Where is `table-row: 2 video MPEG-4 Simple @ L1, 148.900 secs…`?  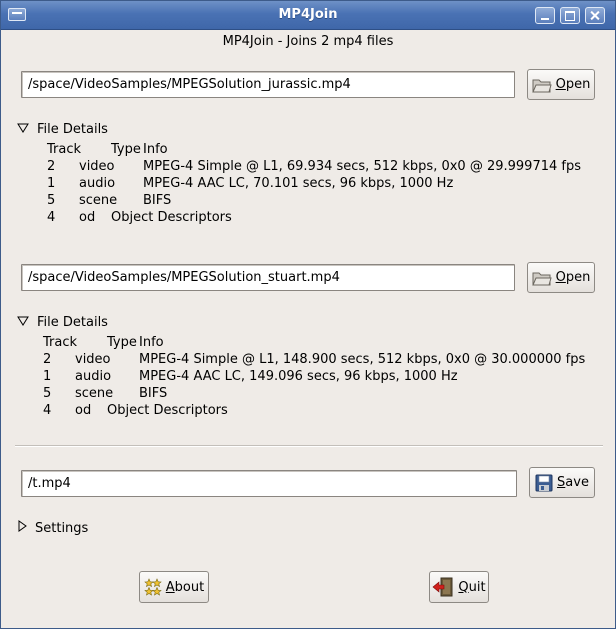
table-row: 2 video MPEG-4 Simple @ L1, 148.900 secs… is located at coordinates (326, 359).